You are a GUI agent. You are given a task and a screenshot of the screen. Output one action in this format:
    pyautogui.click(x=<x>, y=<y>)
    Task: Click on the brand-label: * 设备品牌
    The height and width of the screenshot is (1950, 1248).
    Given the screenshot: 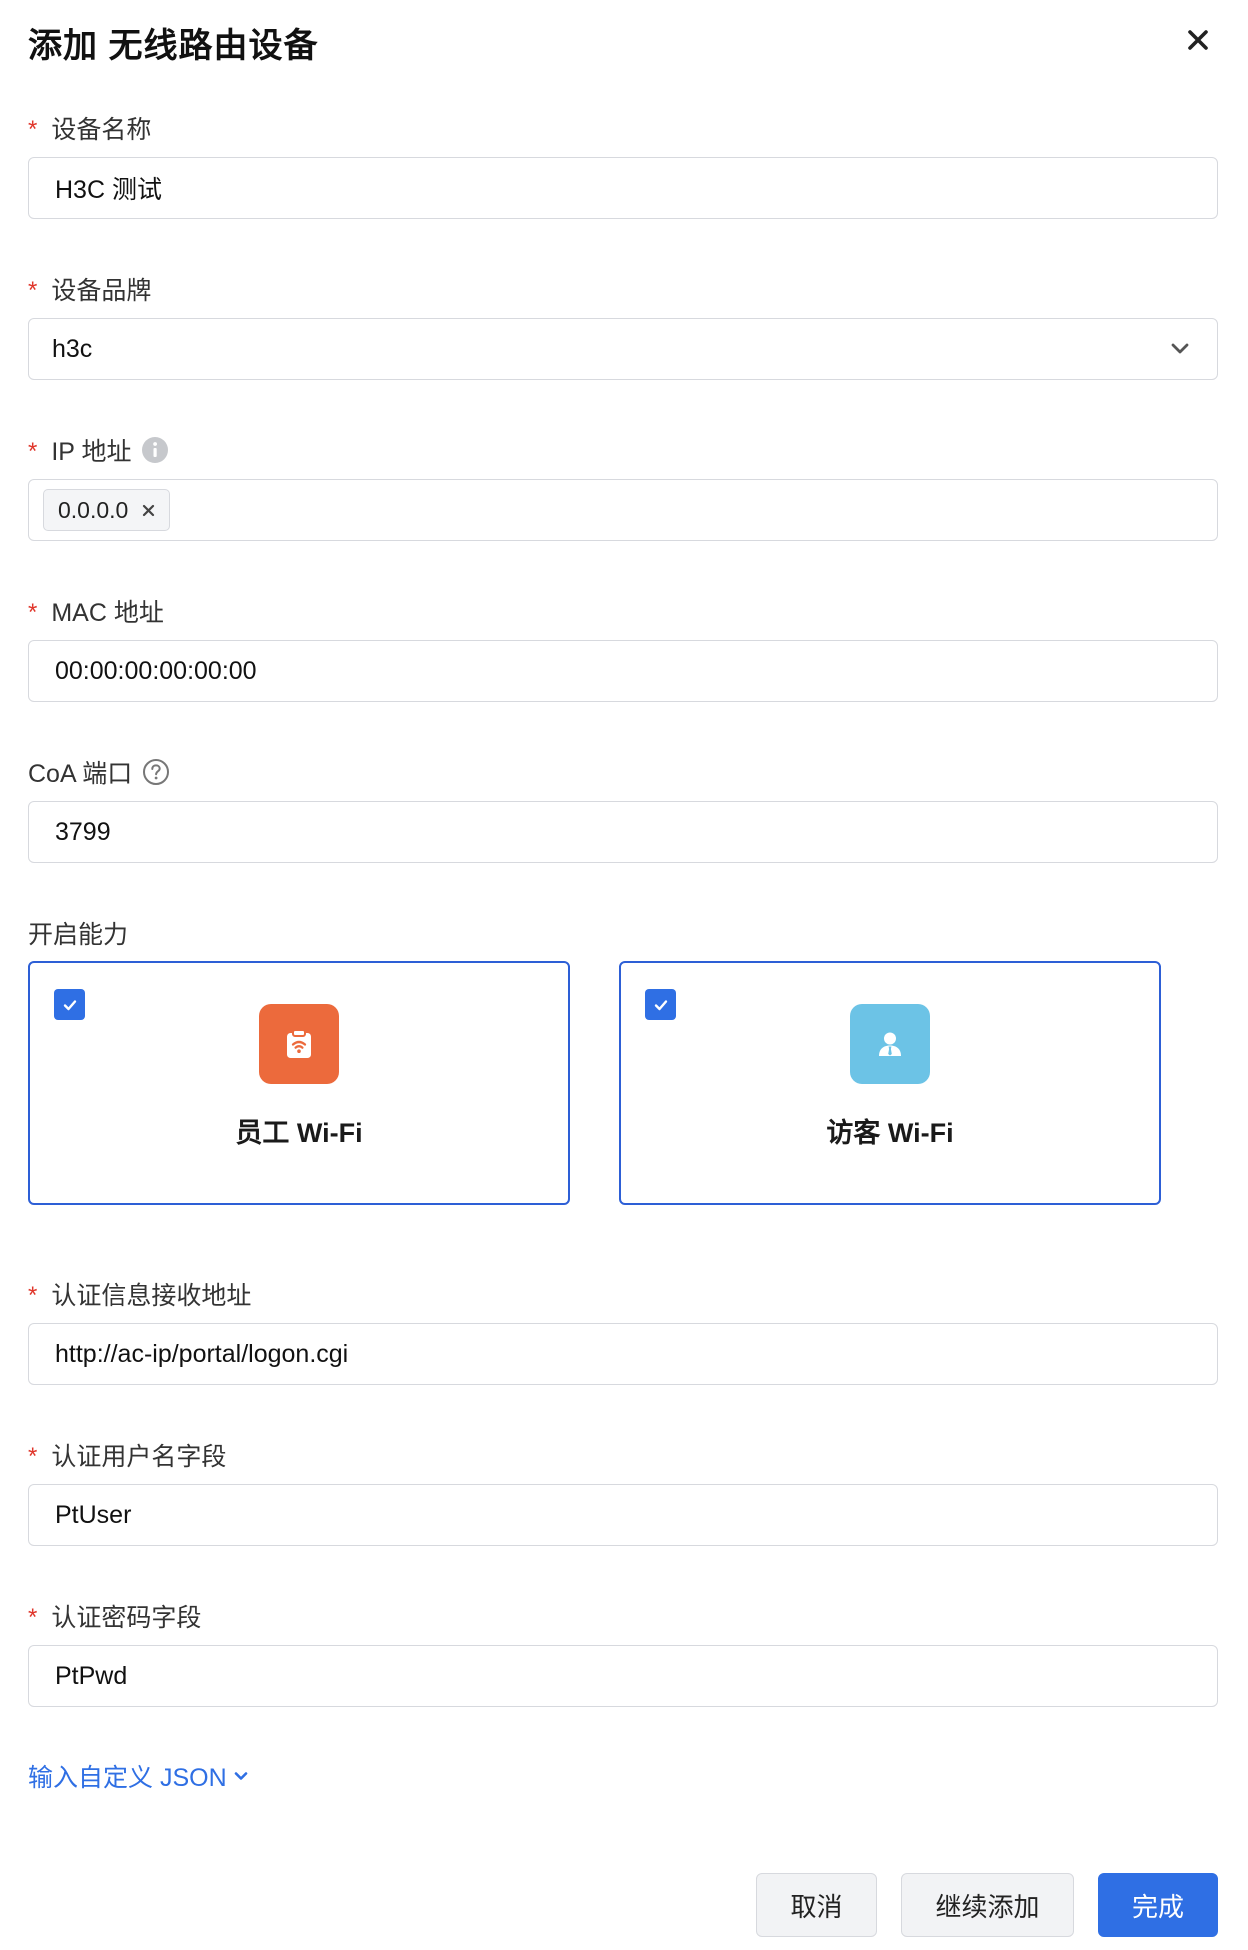 What is the action you would take?
    pyautogui.click(x=89, y=289)
    